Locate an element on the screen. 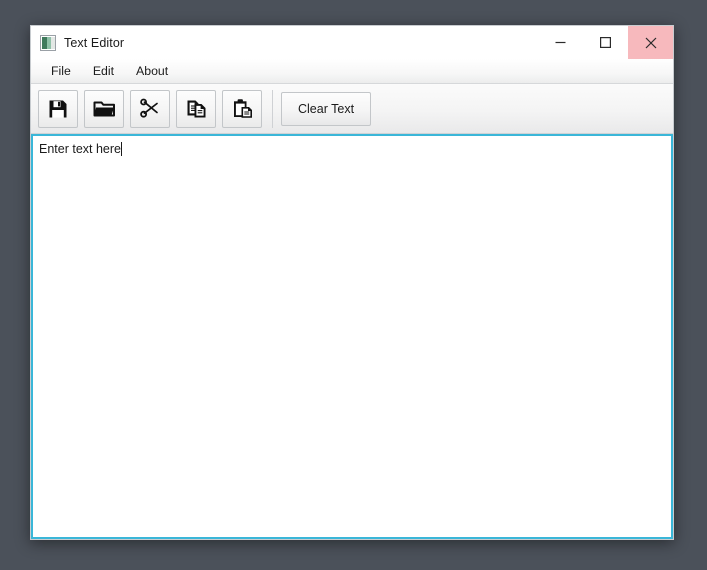 The width and height of the screenshot is (707, 570). open-button is located at coordinates (104, 108).